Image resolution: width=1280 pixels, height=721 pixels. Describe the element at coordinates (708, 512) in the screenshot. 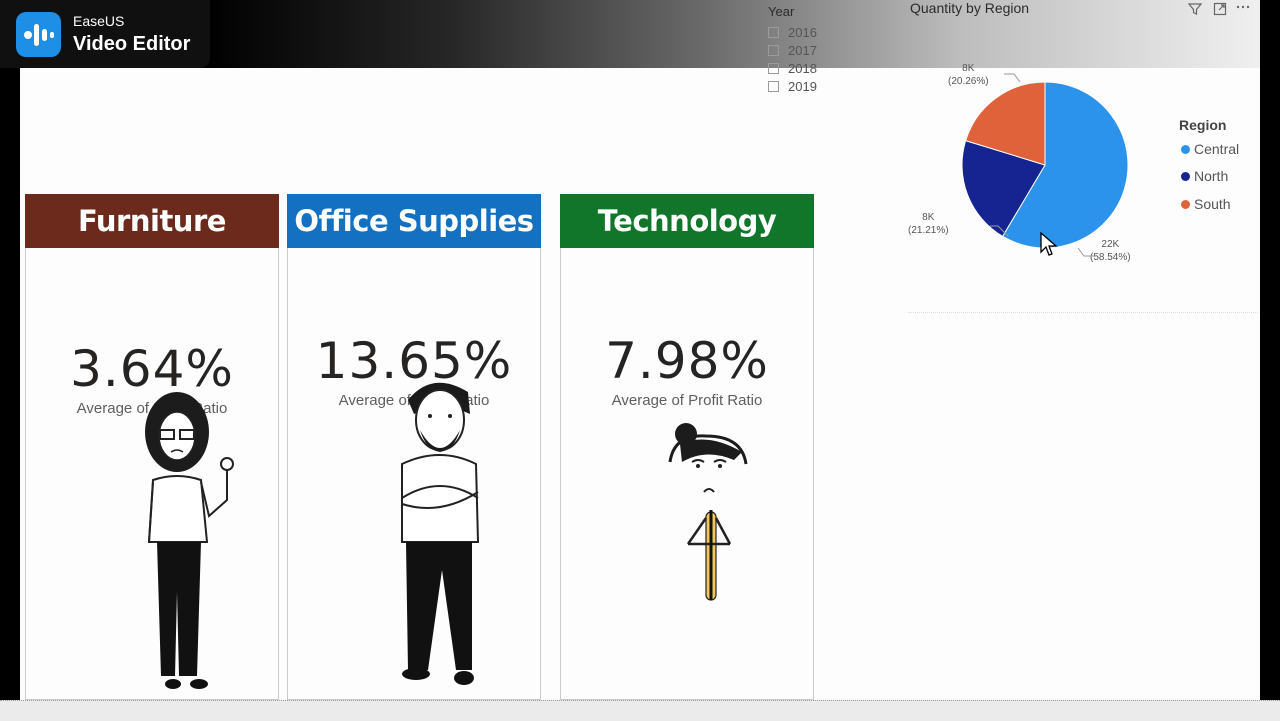

I see `girl-sketch-illustration` at that location.